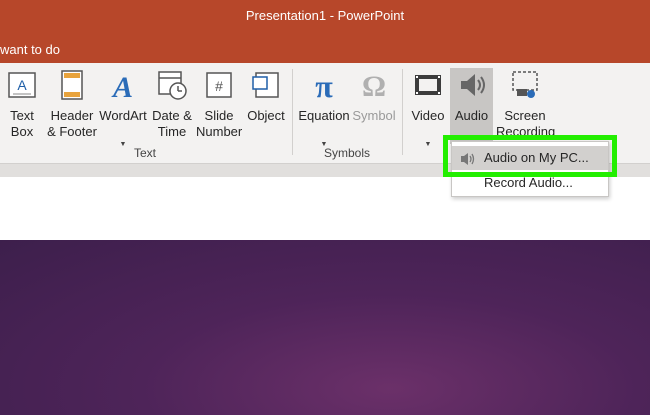 The height and width of the screenshot is (415, 650). What do you see at coordinates (30, 49) in the screenshot?
I see `tell-me-text: want to do` at bounding box center [30, 49].